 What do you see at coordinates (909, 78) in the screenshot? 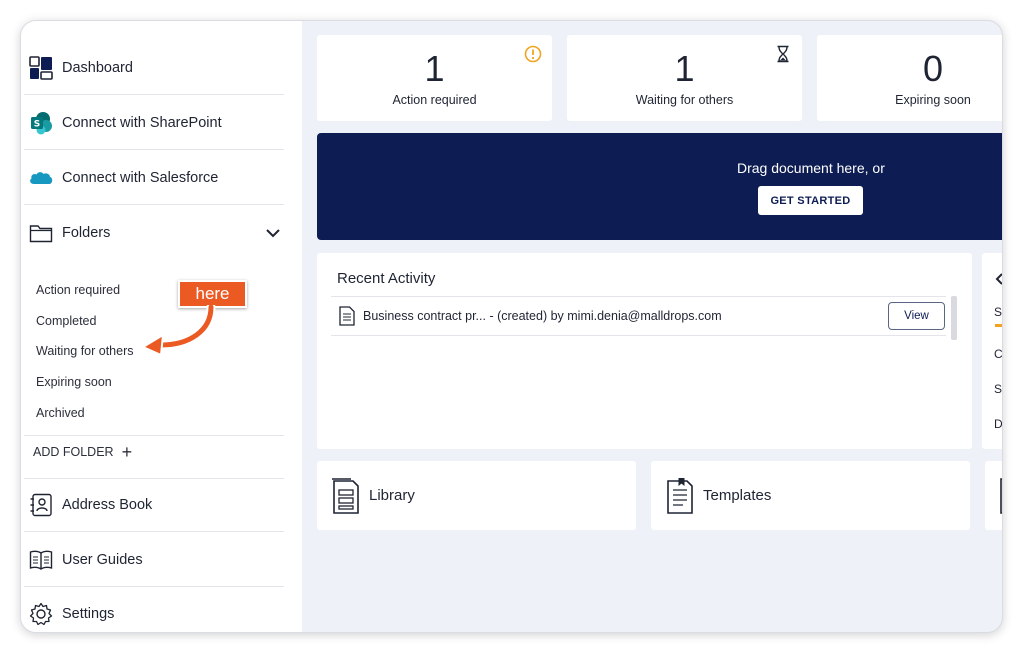
I see `stat-card-expiring-soon: 0 Expiring soon` at bounding box center [909, 78].